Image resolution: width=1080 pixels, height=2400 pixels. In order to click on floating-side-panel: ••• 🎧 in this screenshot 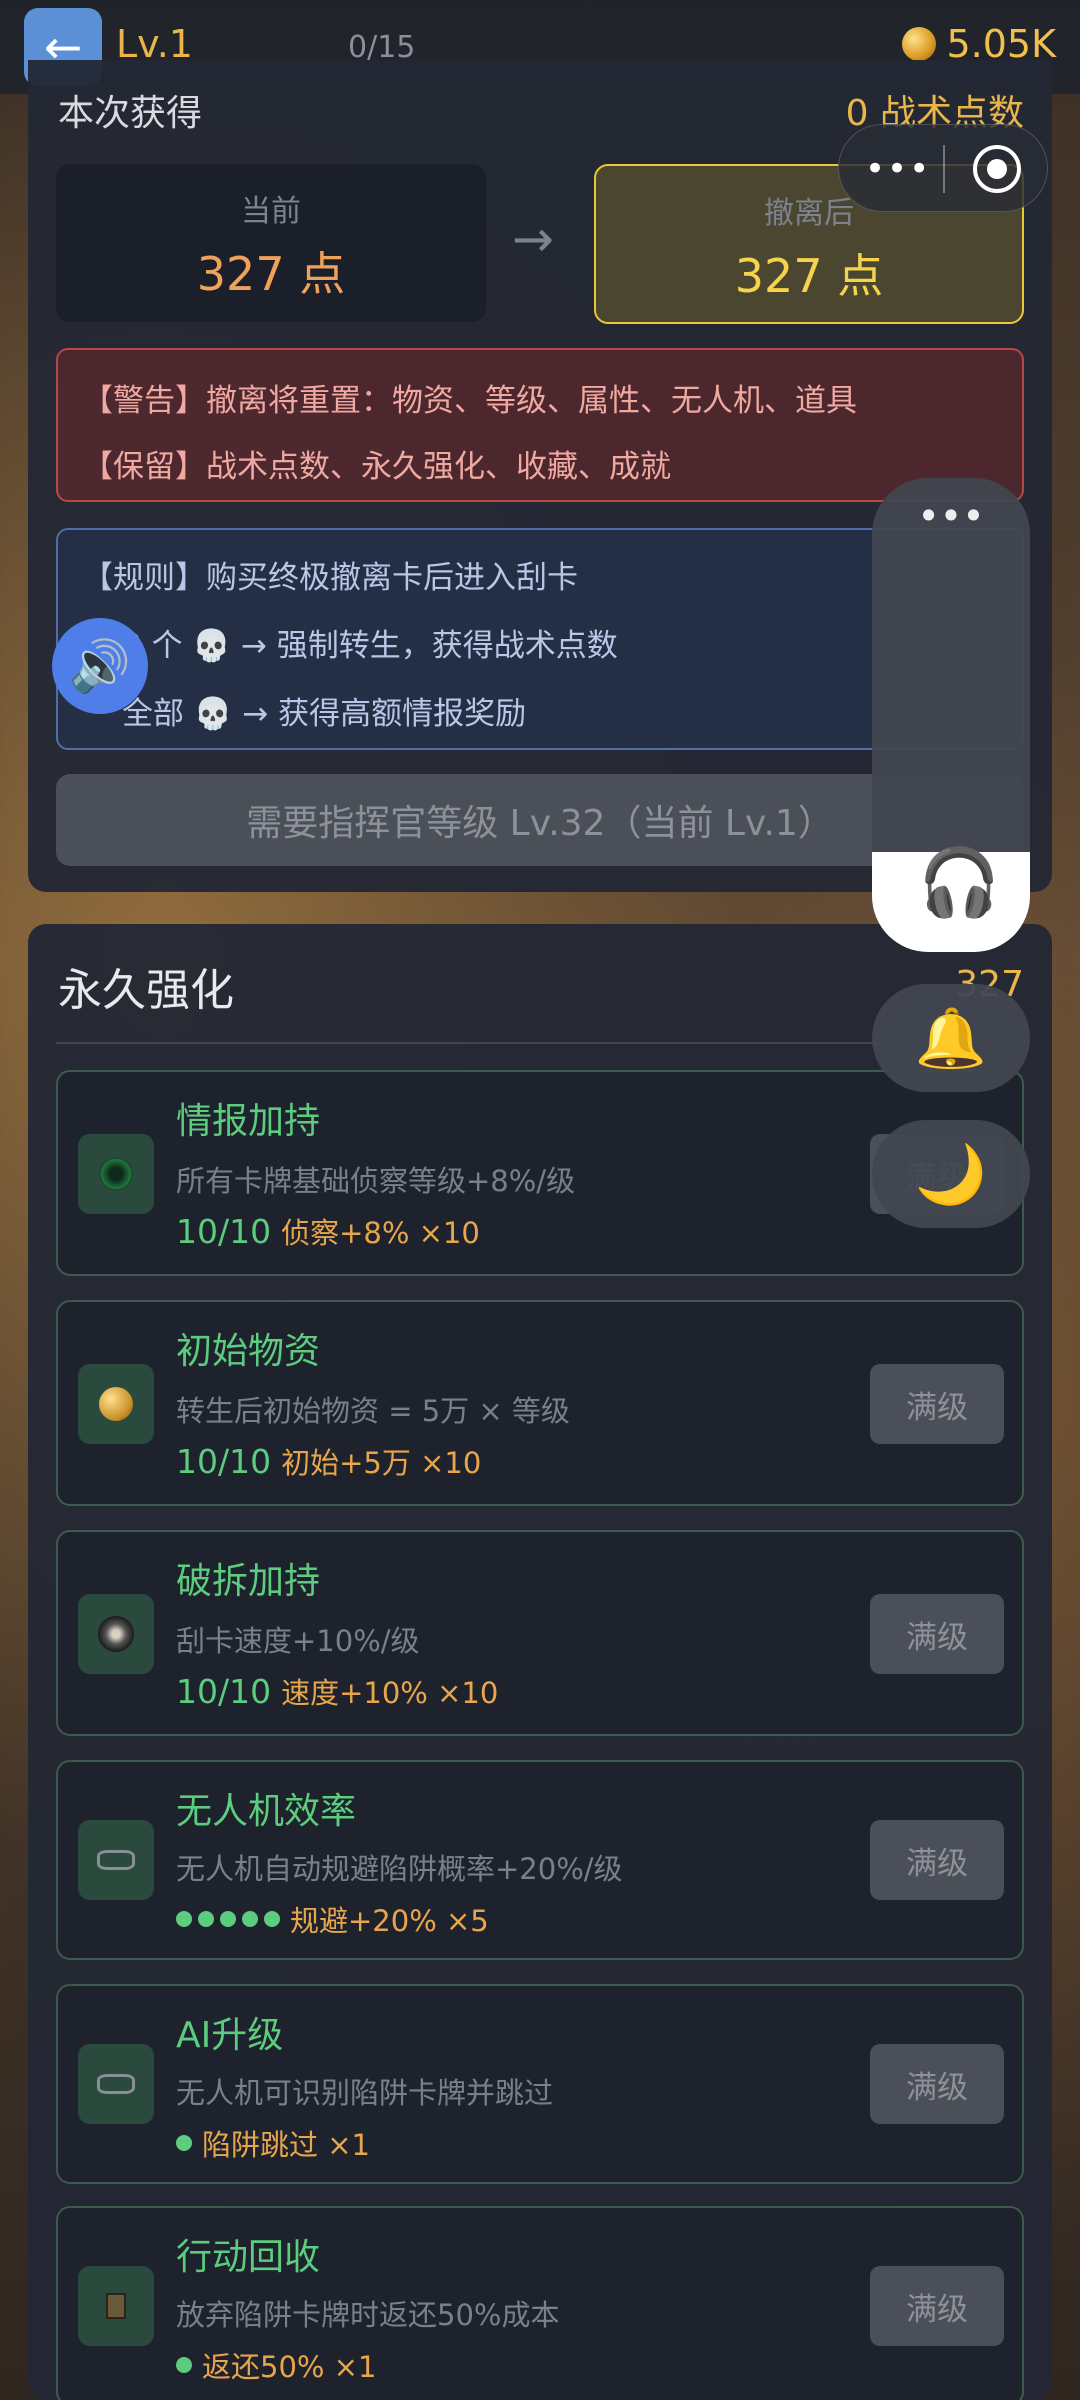, I will do `click(951, 715)`.